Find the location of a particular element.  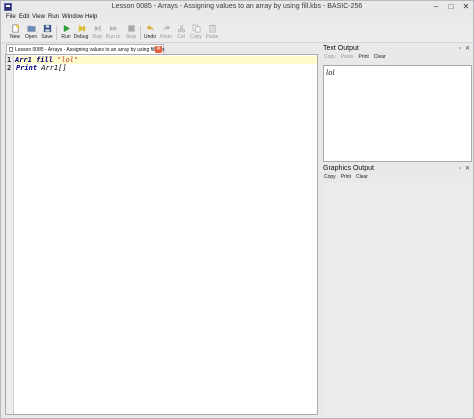

new-button: New is located at coordinates (15, 33).